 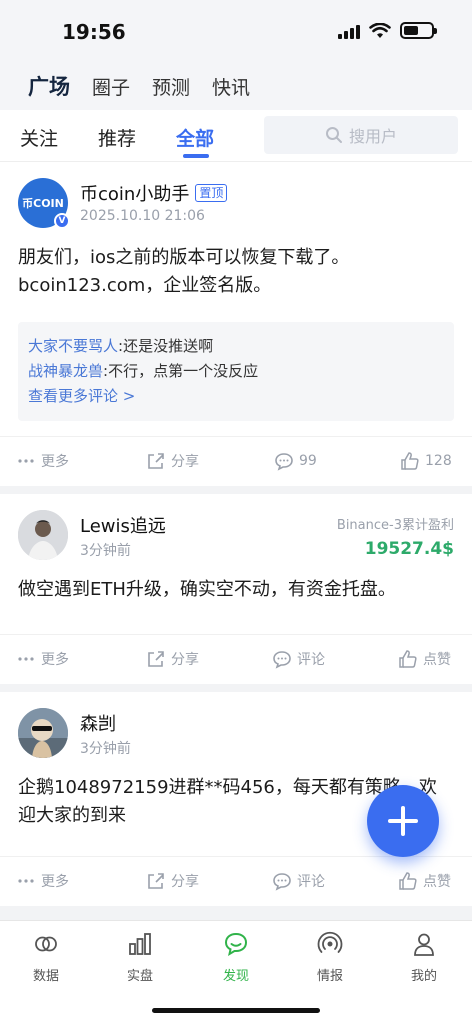 What do you see at coordinates (395, 525) in the screenshot?
I see `profit-label: Binance-3累计盈利` at bounding box center [395, 525].